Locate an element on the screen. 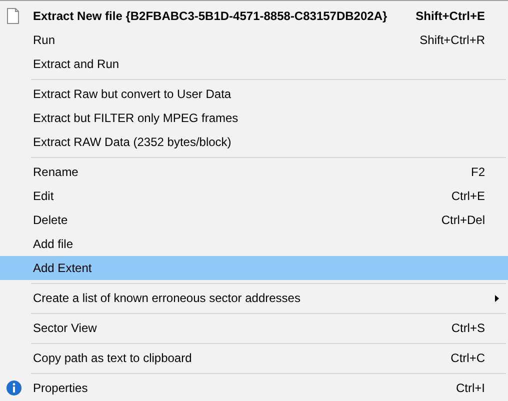 This screenshot has height=401, width=508. info-icon is located at coordinates (14, 388).